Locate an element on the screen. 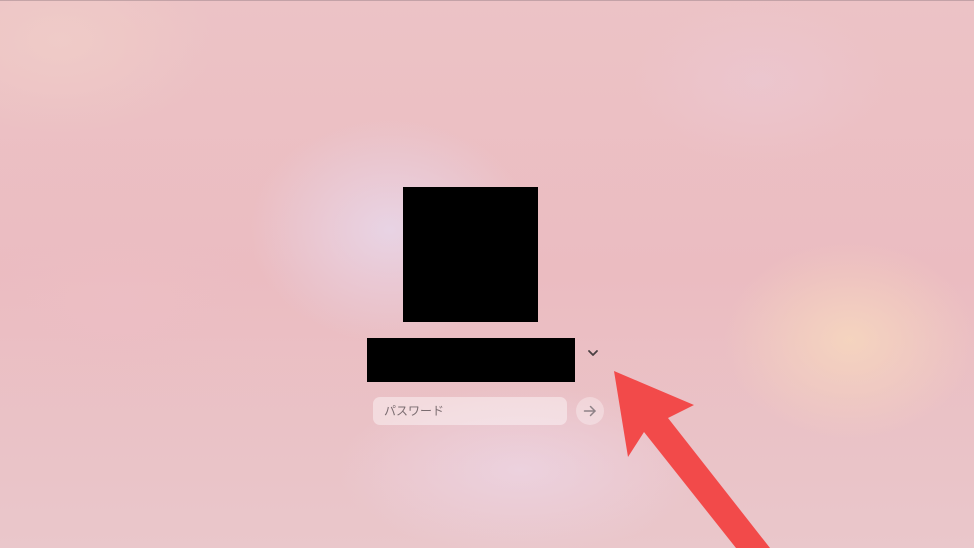  submit-button is located at coordinates (590, 411).